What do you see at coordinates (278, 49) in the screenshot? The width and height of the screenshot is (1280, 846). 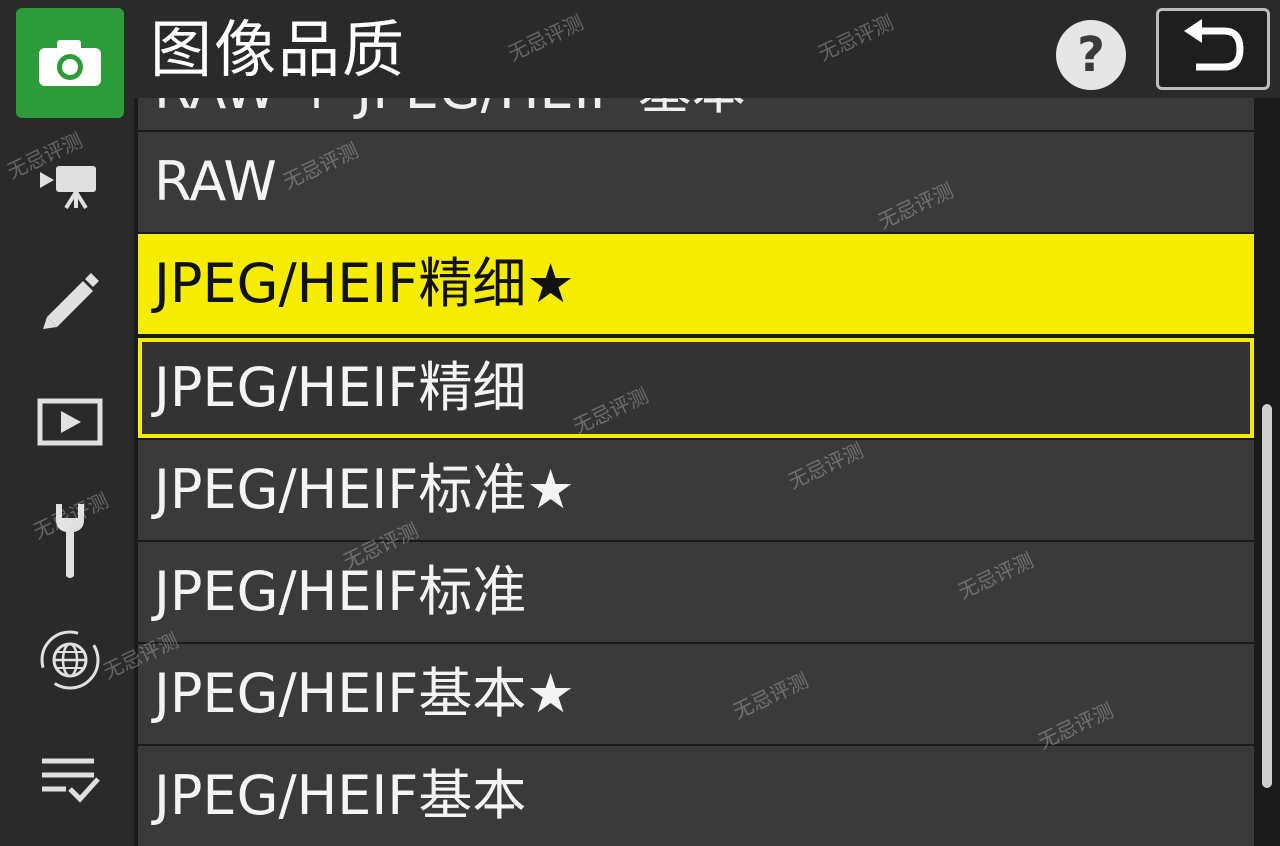 I see `page-title: 图像品质` at bounding box center [278, 49].